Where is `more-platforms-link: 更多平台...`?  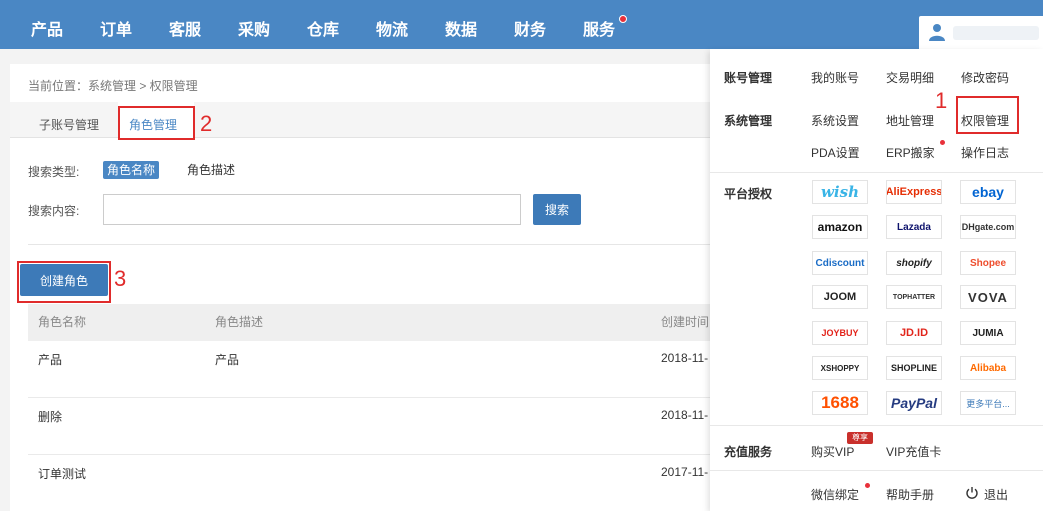
more-platforms-link: 更多平台... is located at coordinates (988, 403).